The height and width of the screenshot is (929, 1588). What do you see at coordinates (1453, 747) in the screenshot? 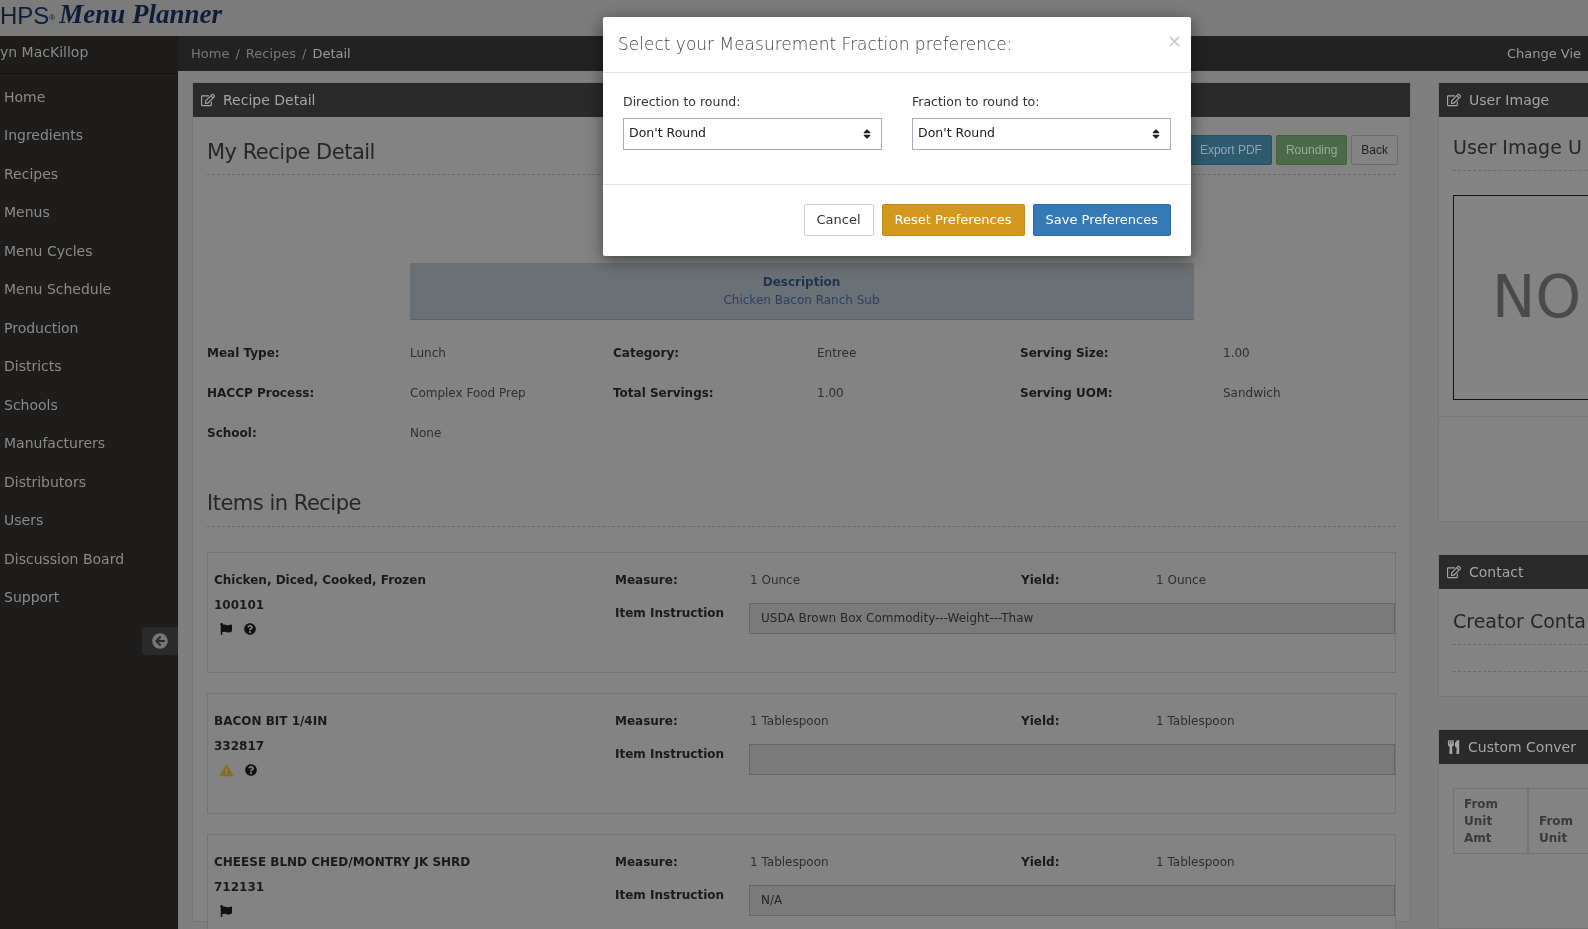
I see `utensils-icon` at bounding box center [1453, 747].